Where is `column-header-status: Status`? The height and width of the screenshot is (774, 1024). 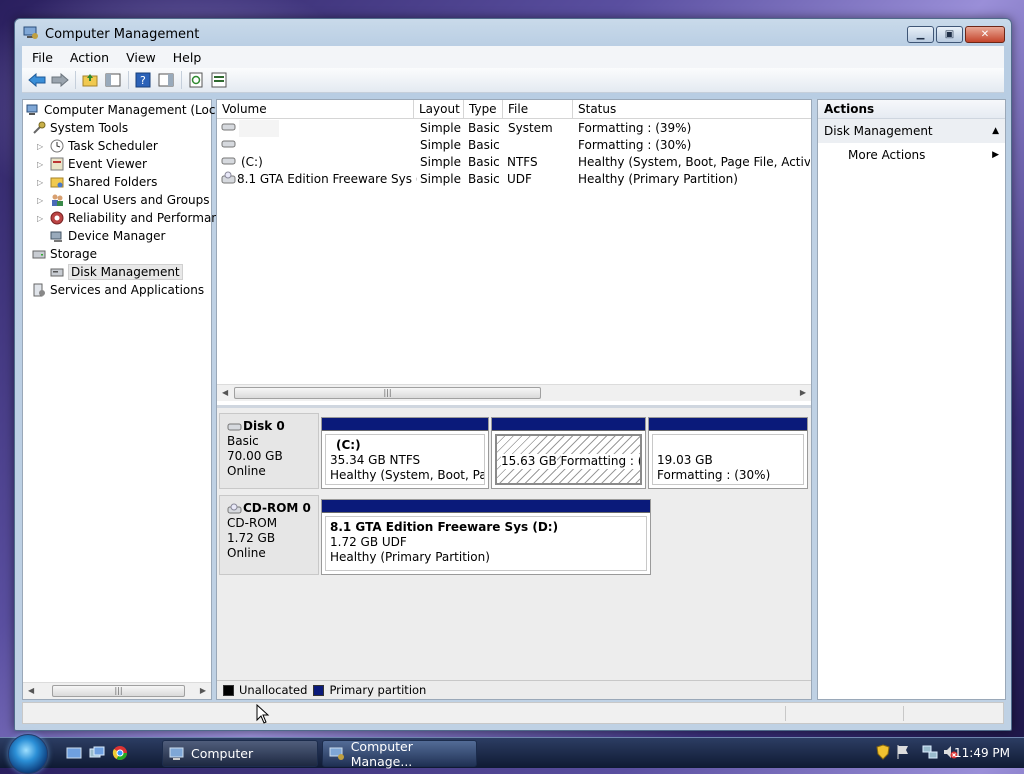
column-header-status: Status is located at coordinates (692, 109).